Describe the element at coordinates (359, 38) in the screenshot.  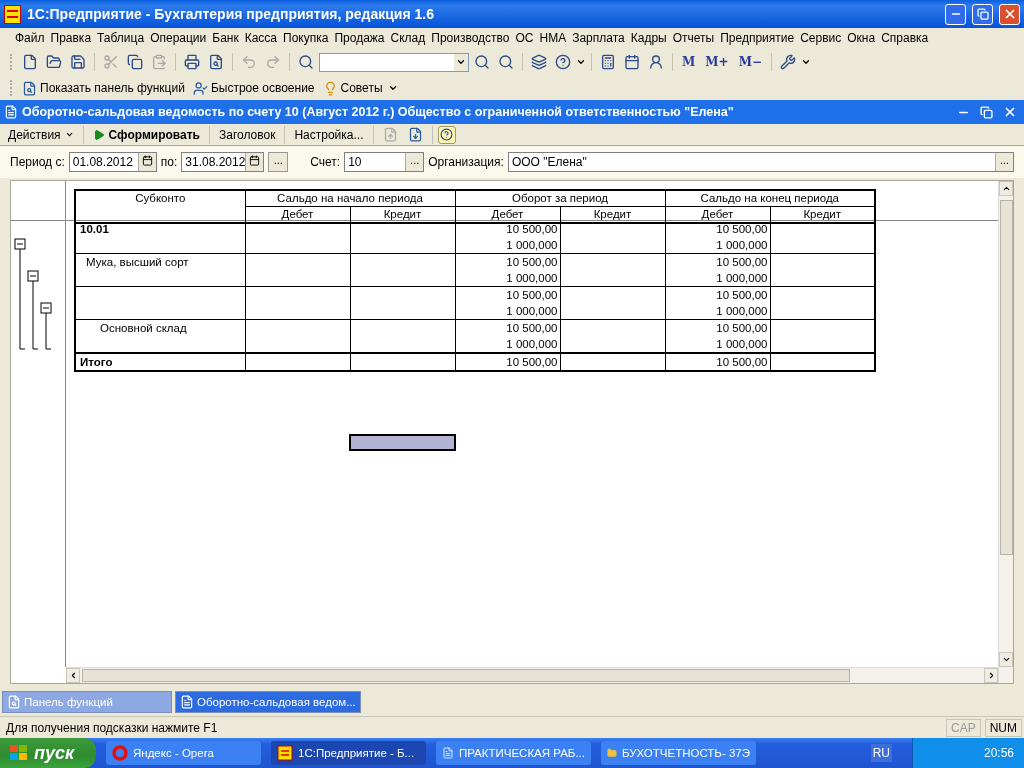
I see `menu-item: Продажа` at that location.